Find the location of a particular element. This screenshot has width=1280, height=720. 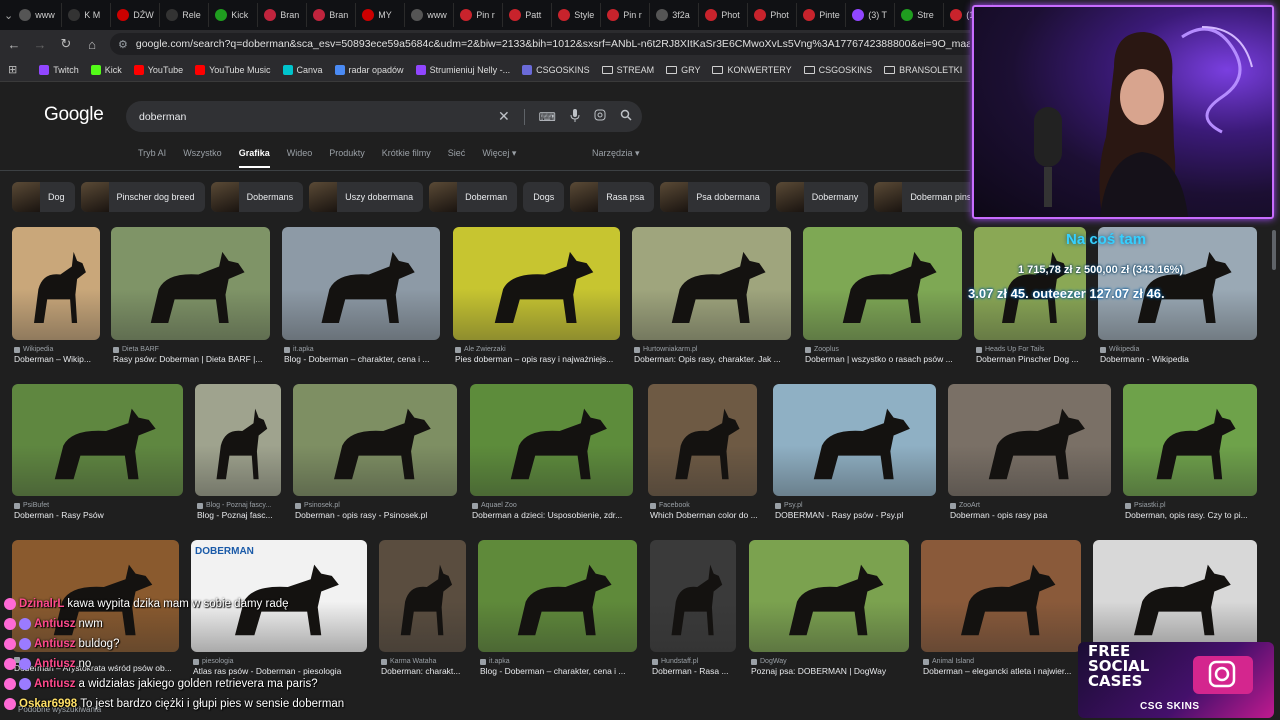

result-source: ZooArt is located at coordinates (1035, 505).